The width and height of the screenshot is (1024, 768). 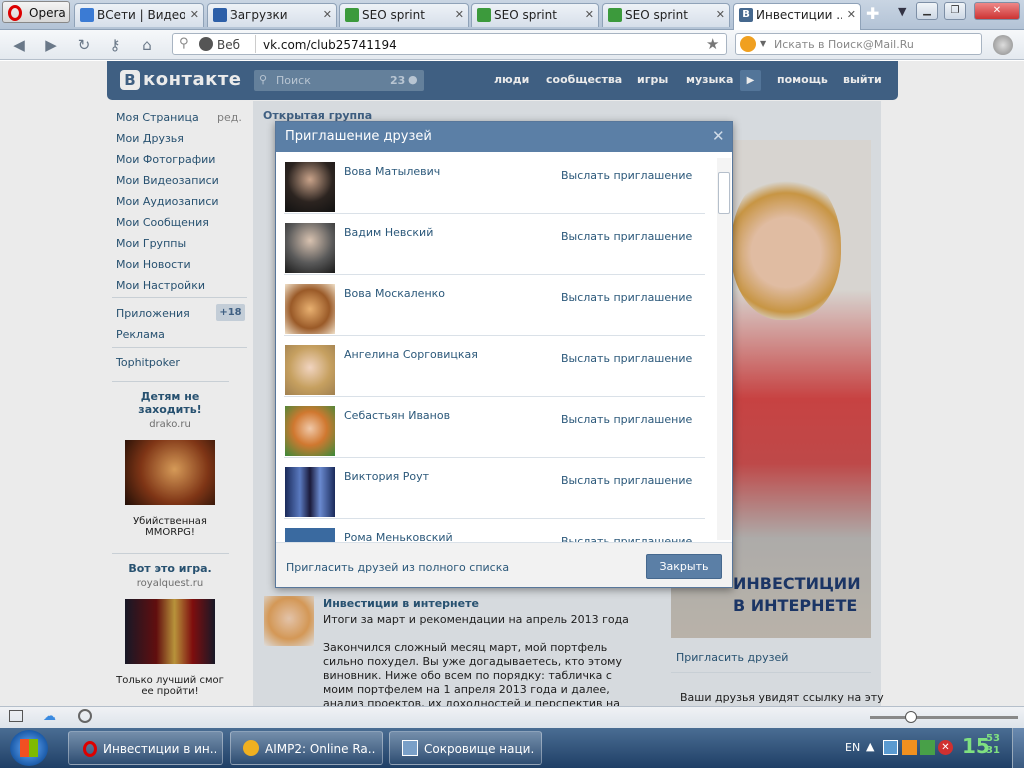 I want to click on tab-vseti-video: ВСети | Видео ✕, so click(x=139, y=15).